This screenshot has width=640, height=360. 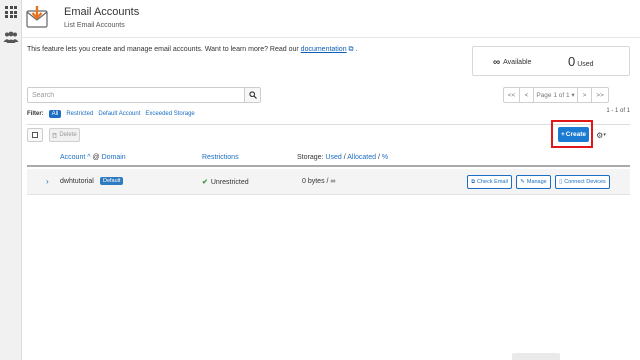 I want to click on toolbar-divider, so click(x=328, y=124).